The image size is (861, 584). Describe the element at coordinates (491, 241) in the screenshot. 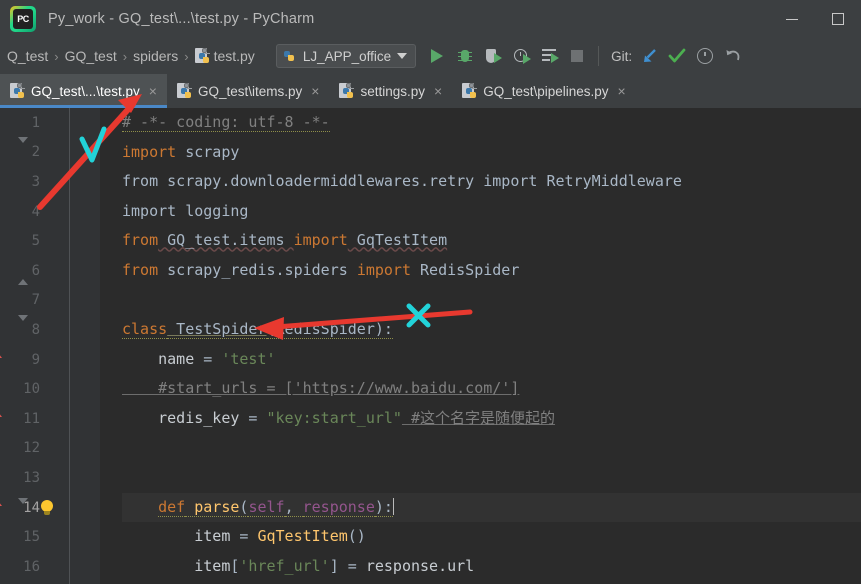

I see `code-line-5: from GQ_test.items import GqTestItem` at that location.